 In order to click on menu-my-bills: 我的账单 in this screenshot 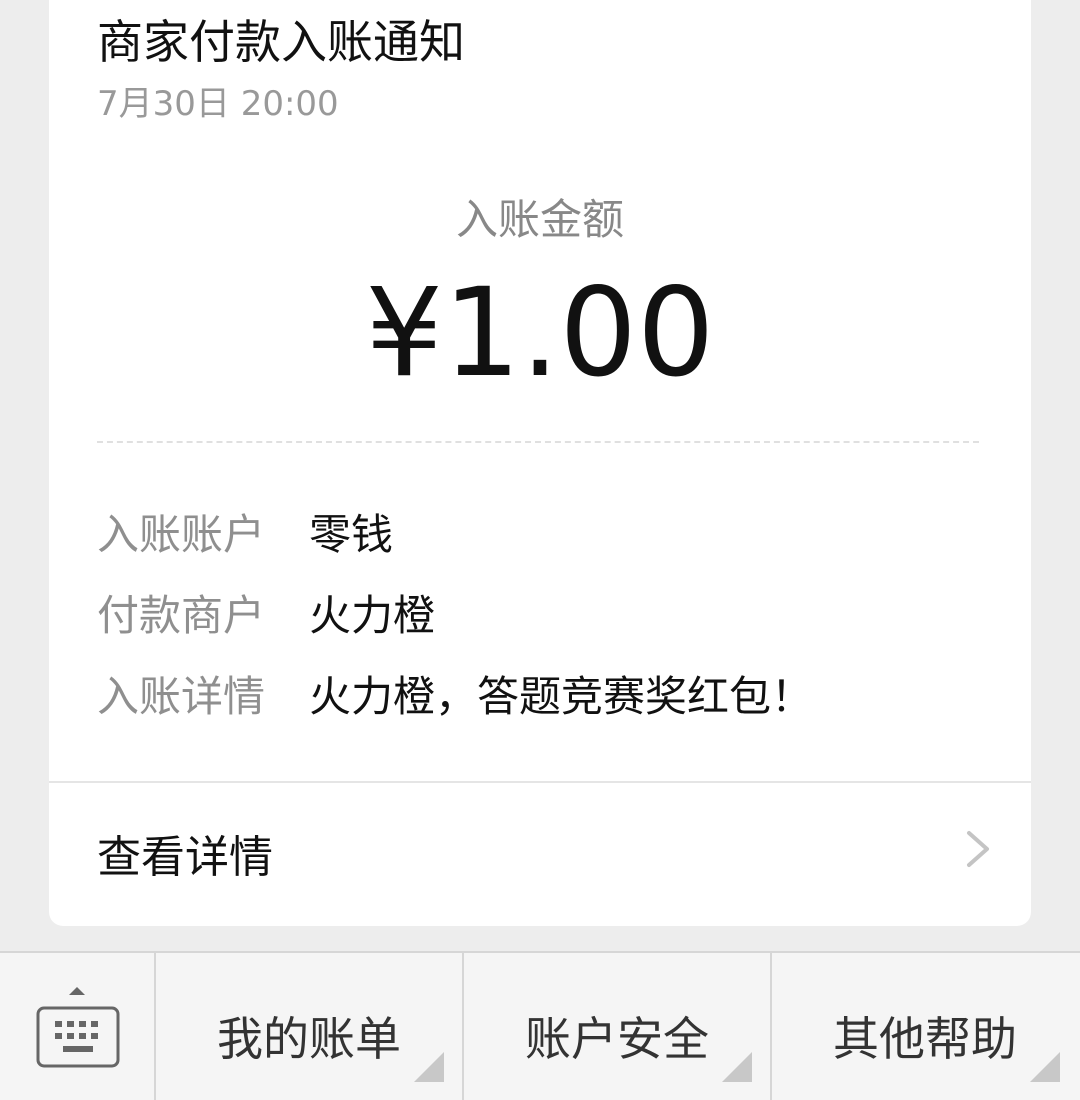, I will do `click(308, 1026)`.